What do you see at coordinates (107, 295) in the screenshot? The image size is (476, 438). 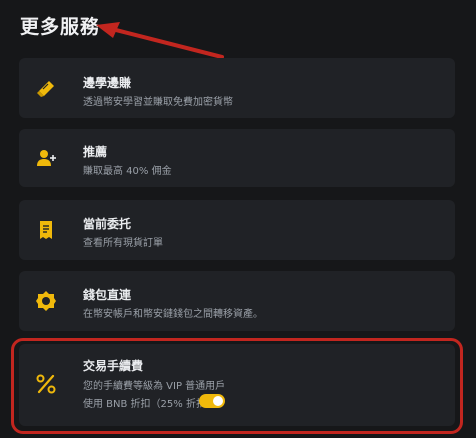 I see `card-title: 錢包直連` at bounding box center [107, 295].